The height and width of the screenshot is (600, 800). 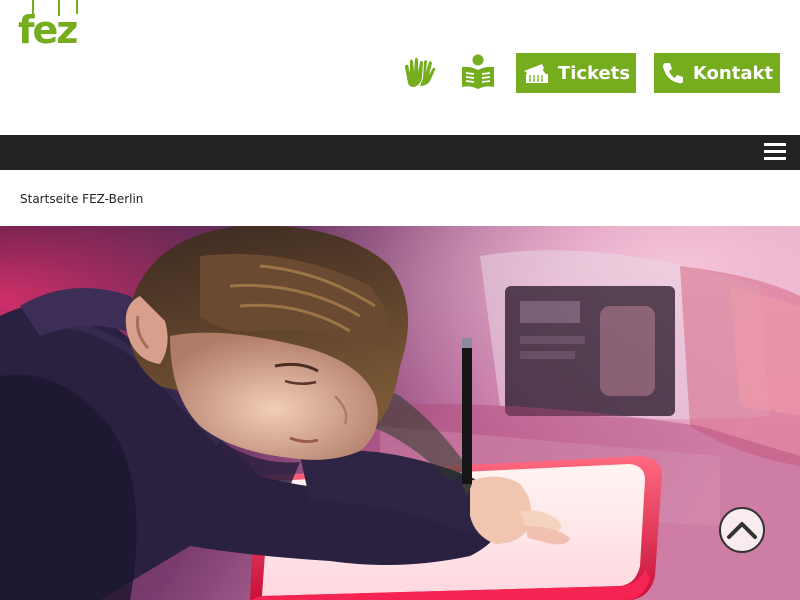 I want to click on contact-label: Kontakt, so click(x=733, y=73).